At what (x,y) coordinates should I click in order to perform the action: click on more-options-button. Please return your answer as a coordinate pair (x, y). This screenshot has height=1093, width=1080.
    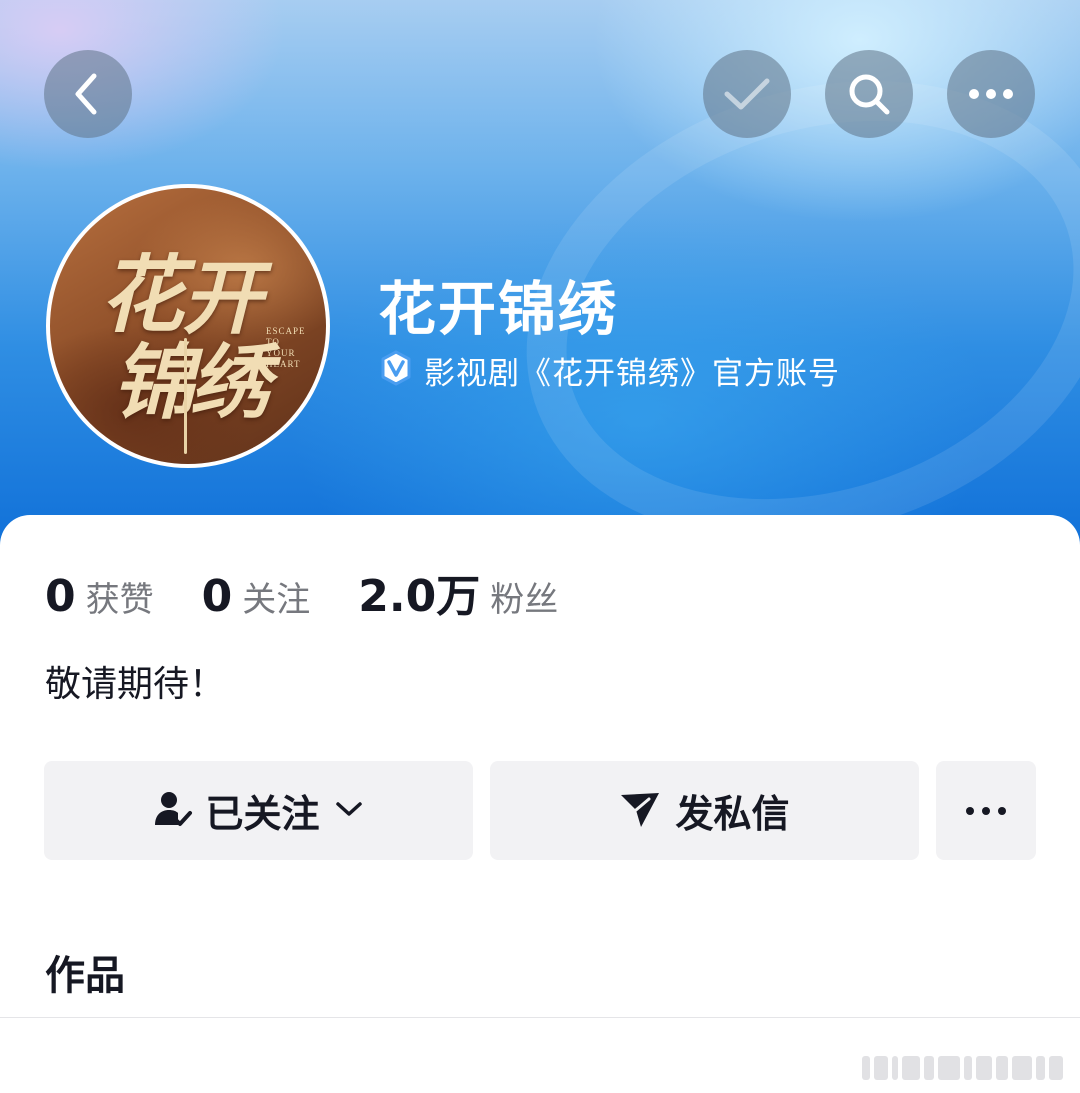
    Looking at the image, I should click on (991, 94).